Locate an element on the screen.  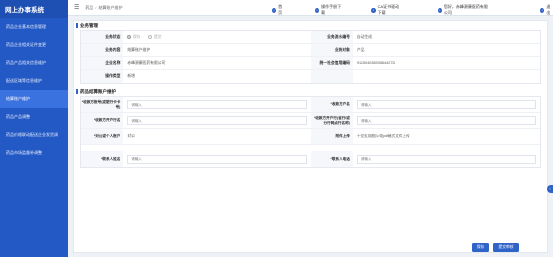
save-button: 保存 is located at coordinates (480, 247).